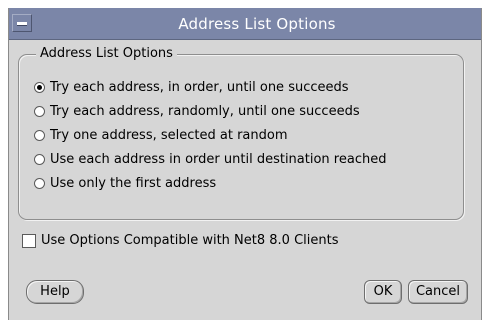  I want to click on ok-button: OK, so click(383, 292).